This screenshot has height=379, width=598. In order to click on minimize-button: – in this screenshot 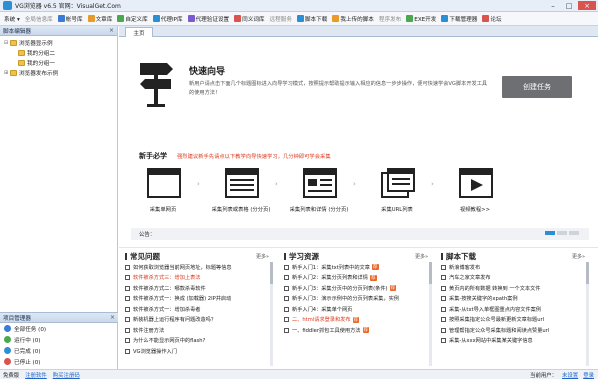, I will do `click(553, 5)`.